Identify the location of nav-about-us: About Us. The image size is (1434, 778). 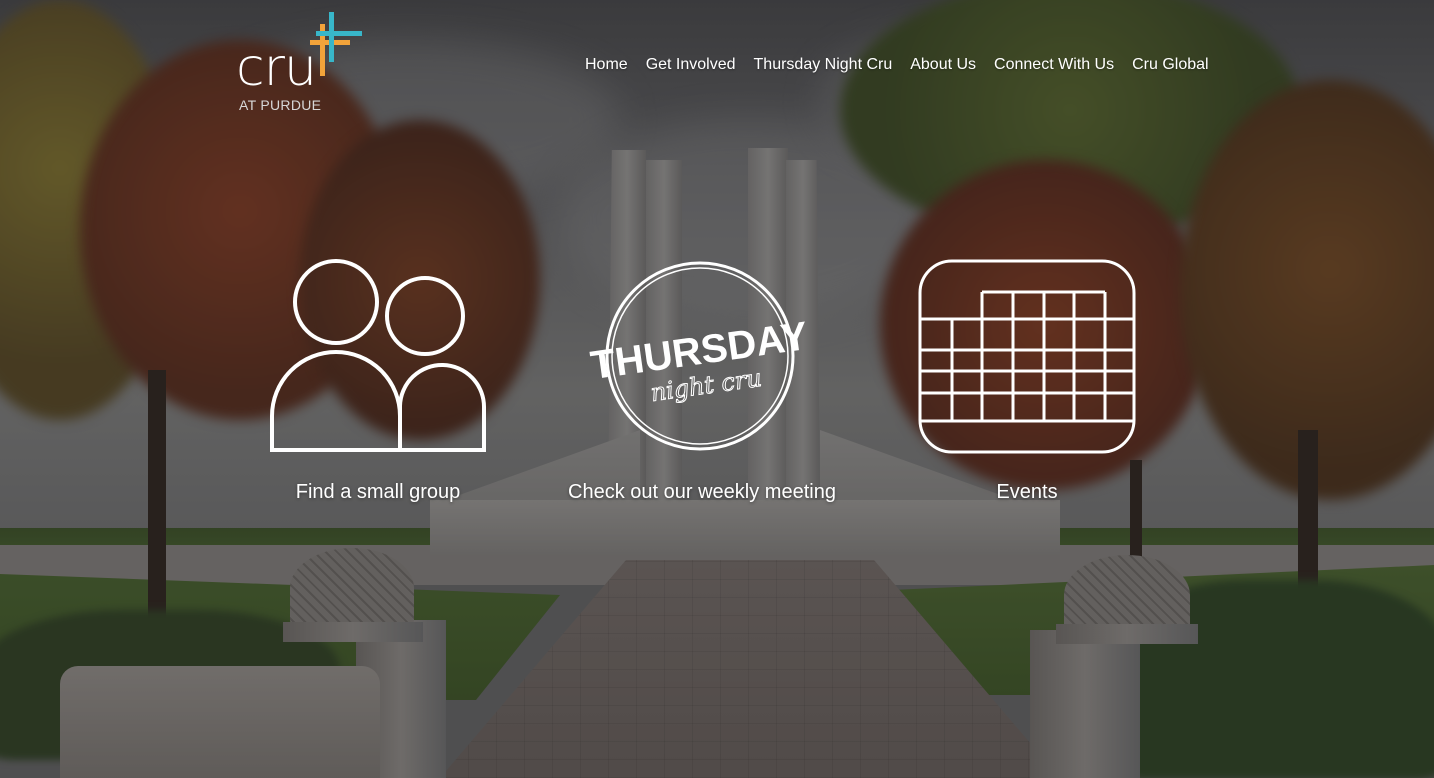
(943, 65).